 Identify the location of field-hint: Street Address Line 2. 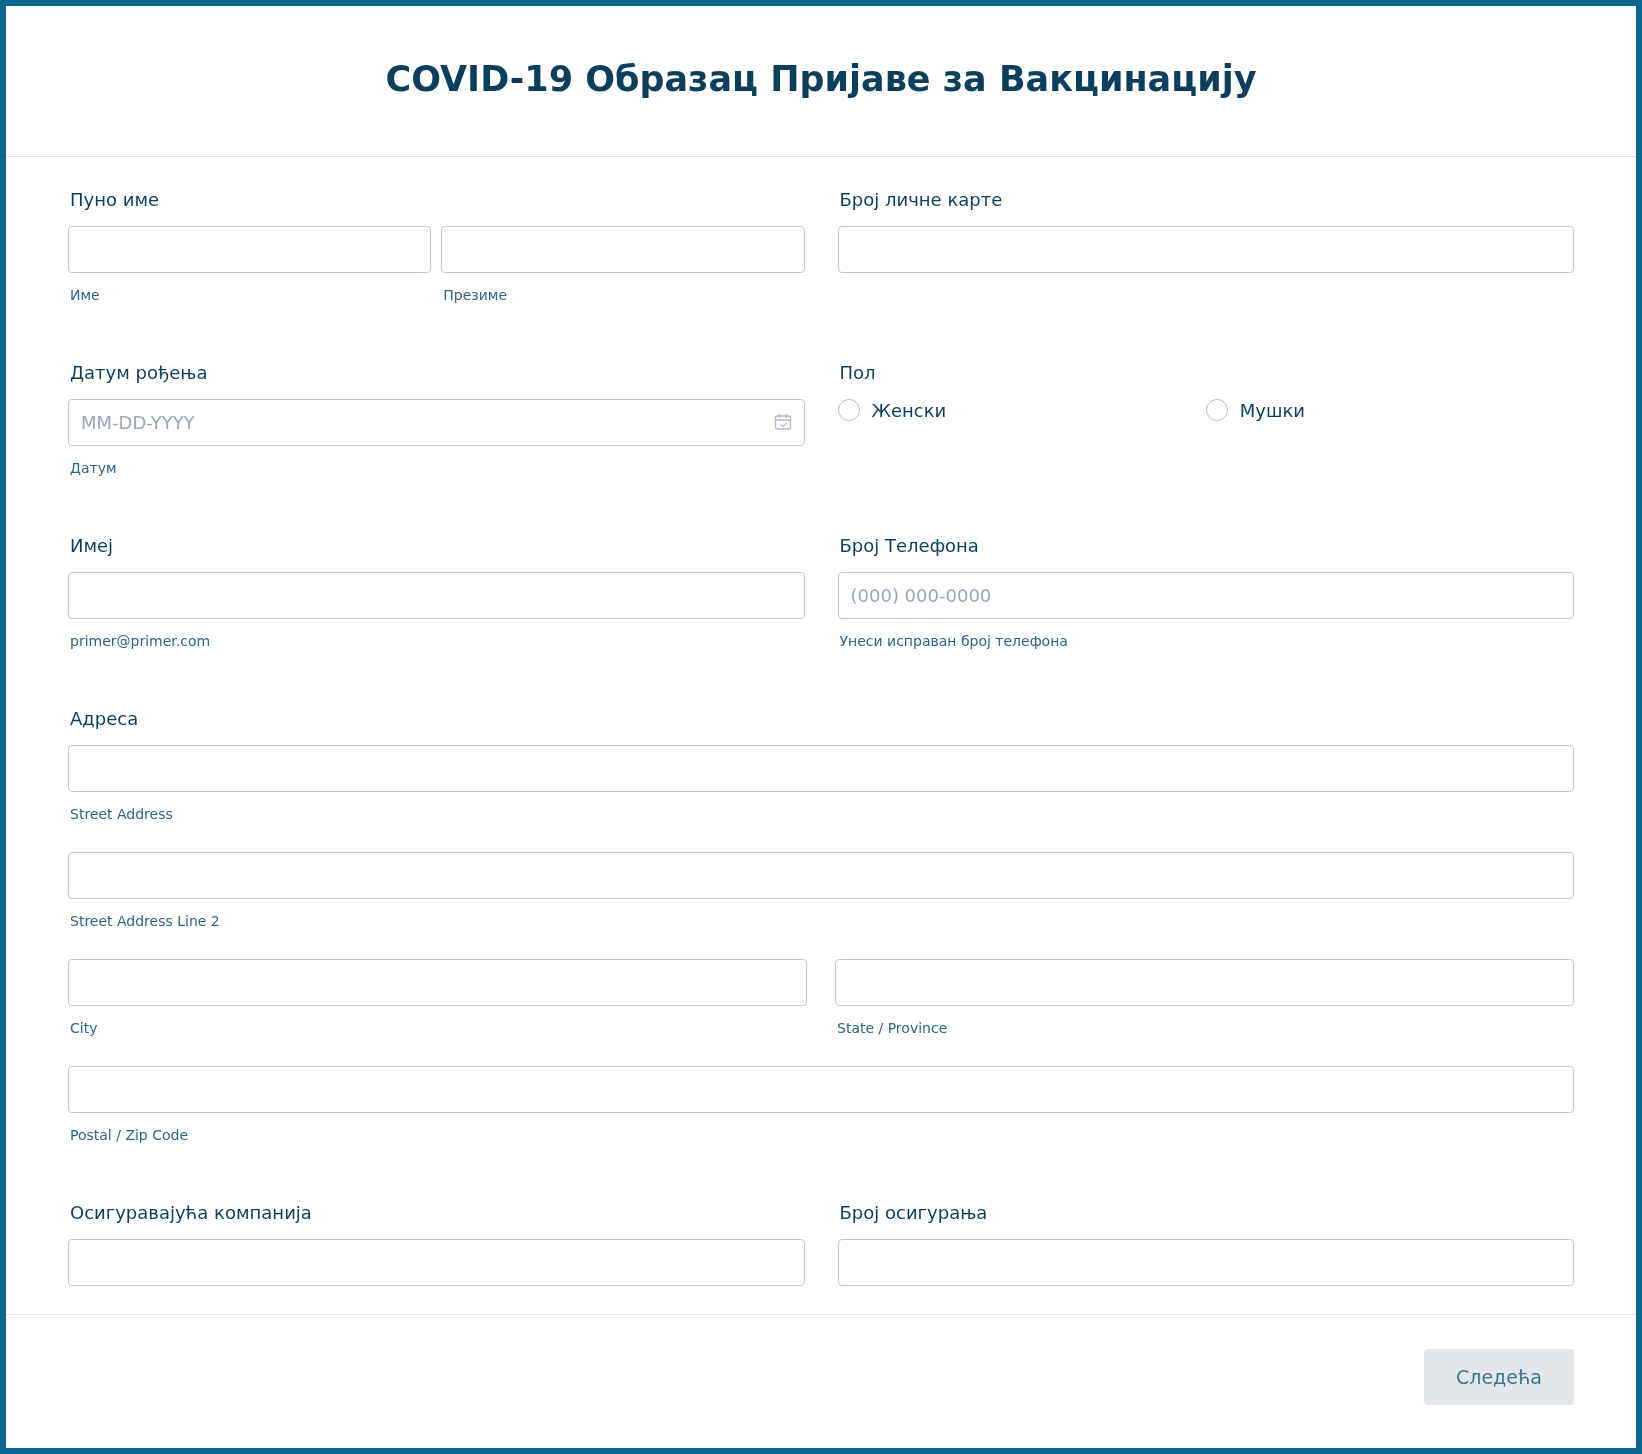
(145, 921).